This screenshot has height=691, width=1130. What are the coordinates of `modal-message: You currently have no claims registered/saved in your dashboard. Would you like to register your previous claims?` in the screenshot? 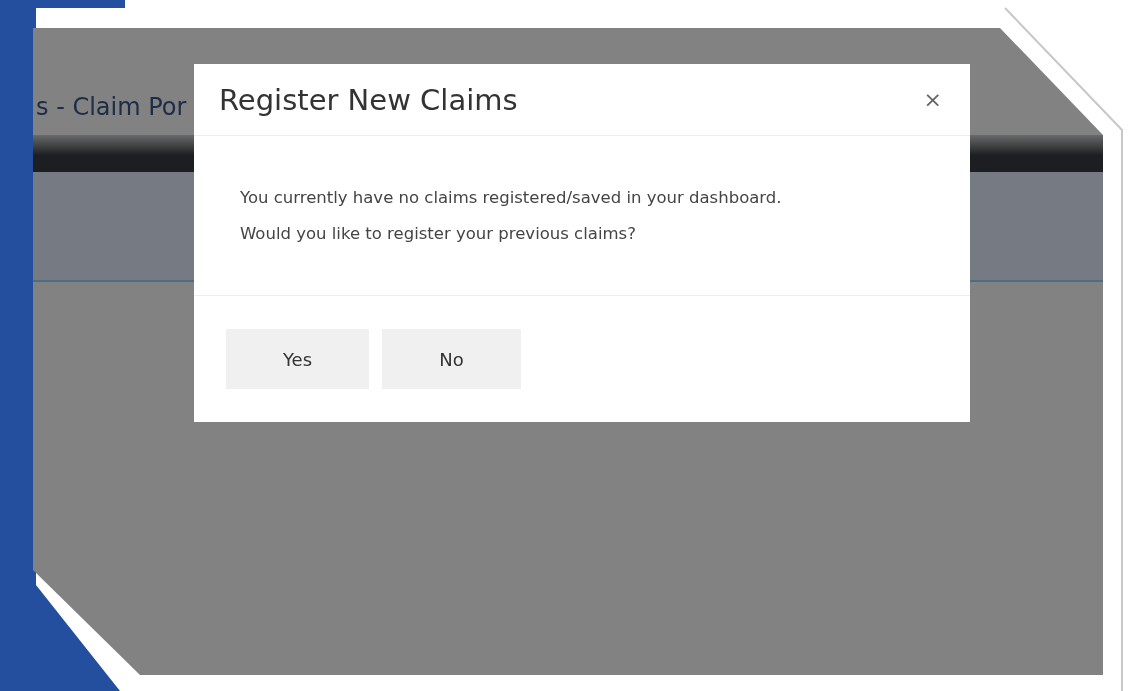 It's located at (511, 215).